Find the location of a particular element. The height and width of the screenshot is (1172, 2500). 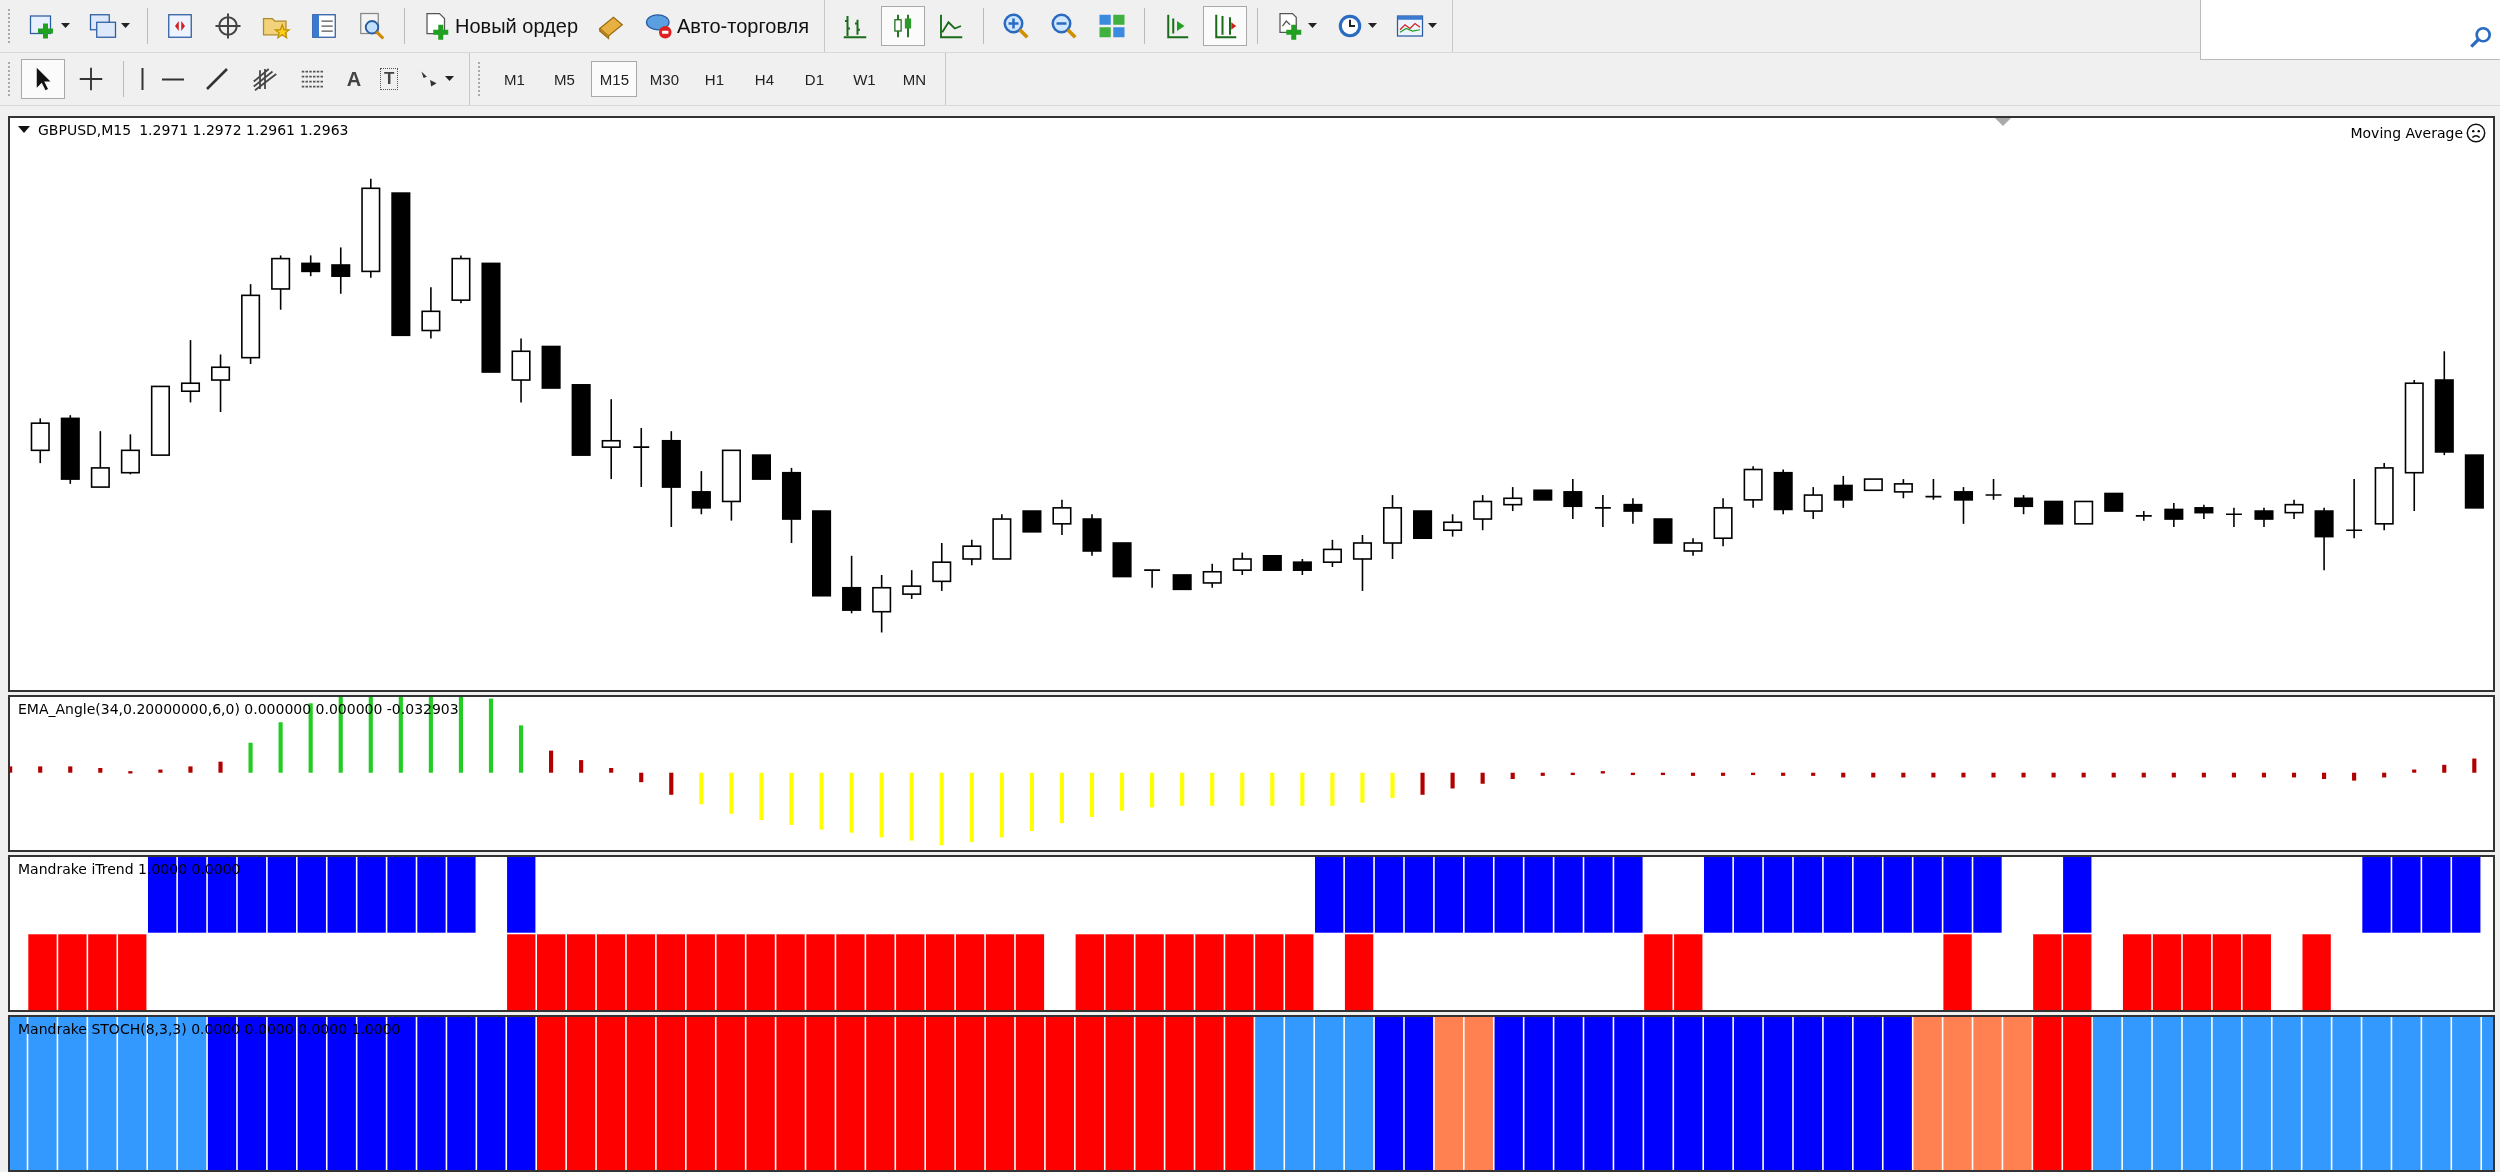

cursor-tool-button is located at coordinates (43, 79).